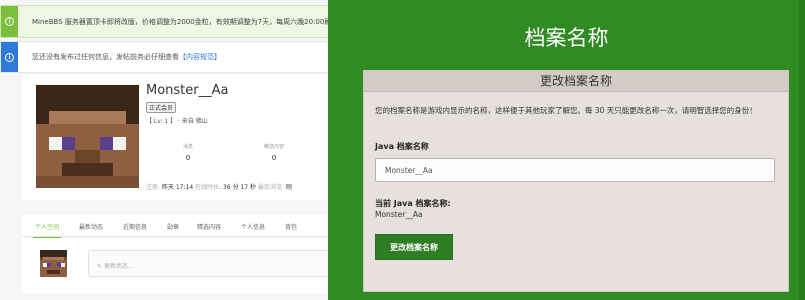 This screenshot has height=300, width=805. What do you see at coordinates (414, 247) in the screenshot?
I see `change-name-button: 更改档案名称` at bounding box center [414, 247].